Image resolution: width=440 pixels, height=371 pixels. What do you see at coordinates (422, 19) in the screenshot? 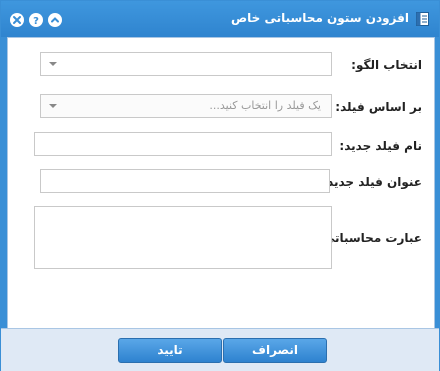
I see `document-icon` at bounding box center [422, 19].